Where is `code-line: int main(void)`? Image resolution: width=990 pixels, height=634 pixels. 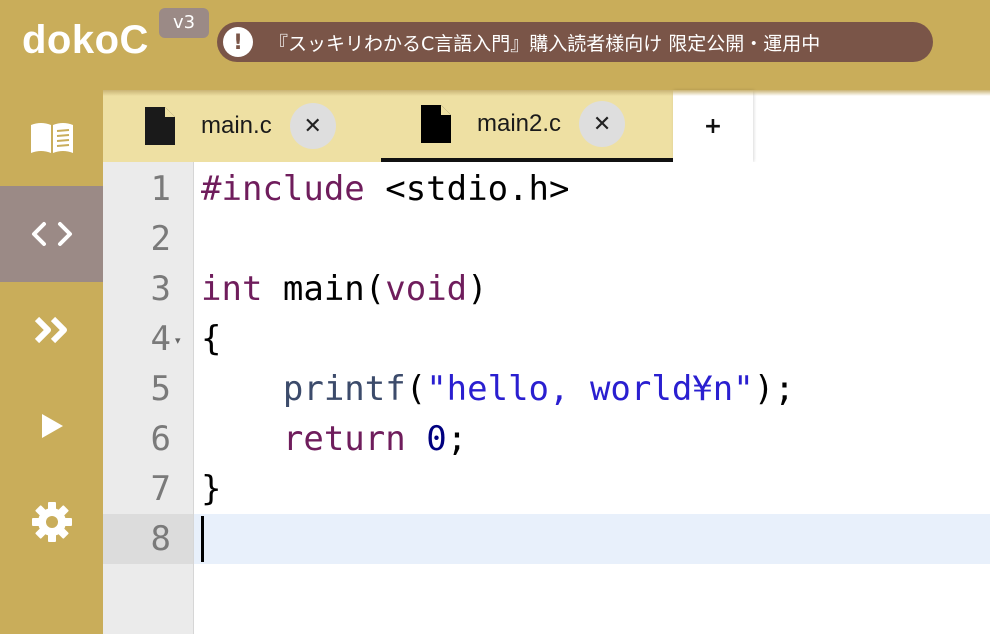 code-line: int main(void) is located at coordinates (344, 289).